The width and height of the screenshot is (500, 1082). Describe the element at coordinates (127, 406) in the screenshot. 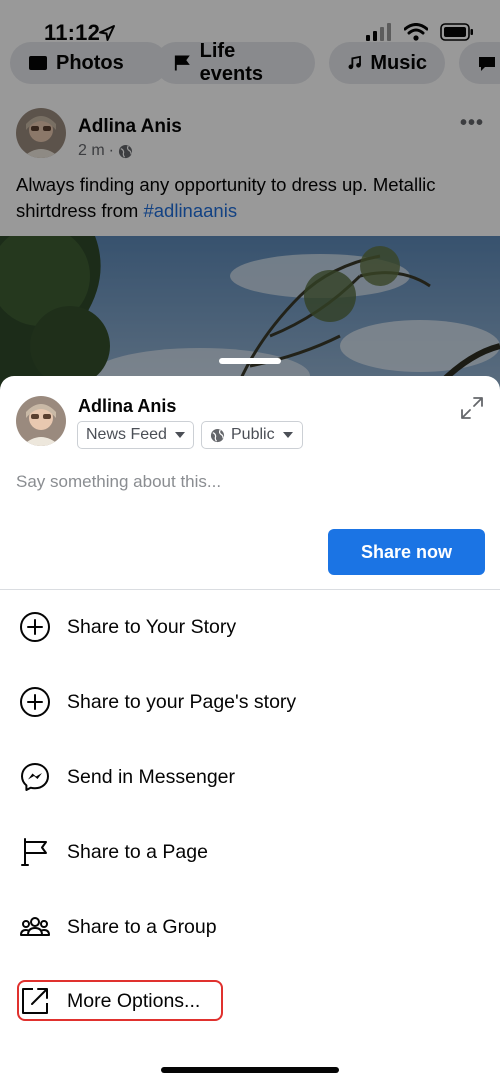

I see `composer-author-name: Adlina Anis` at that location.